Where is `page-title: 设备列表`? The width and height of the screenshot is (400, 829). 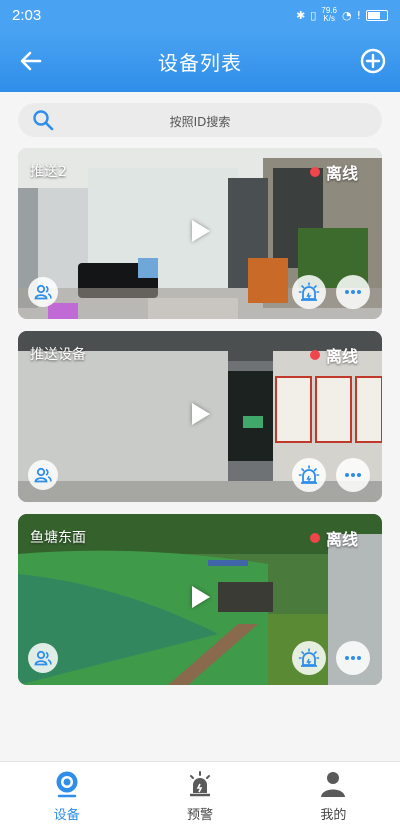
page-title: 设备列表 is located at coordinates (200, 62).